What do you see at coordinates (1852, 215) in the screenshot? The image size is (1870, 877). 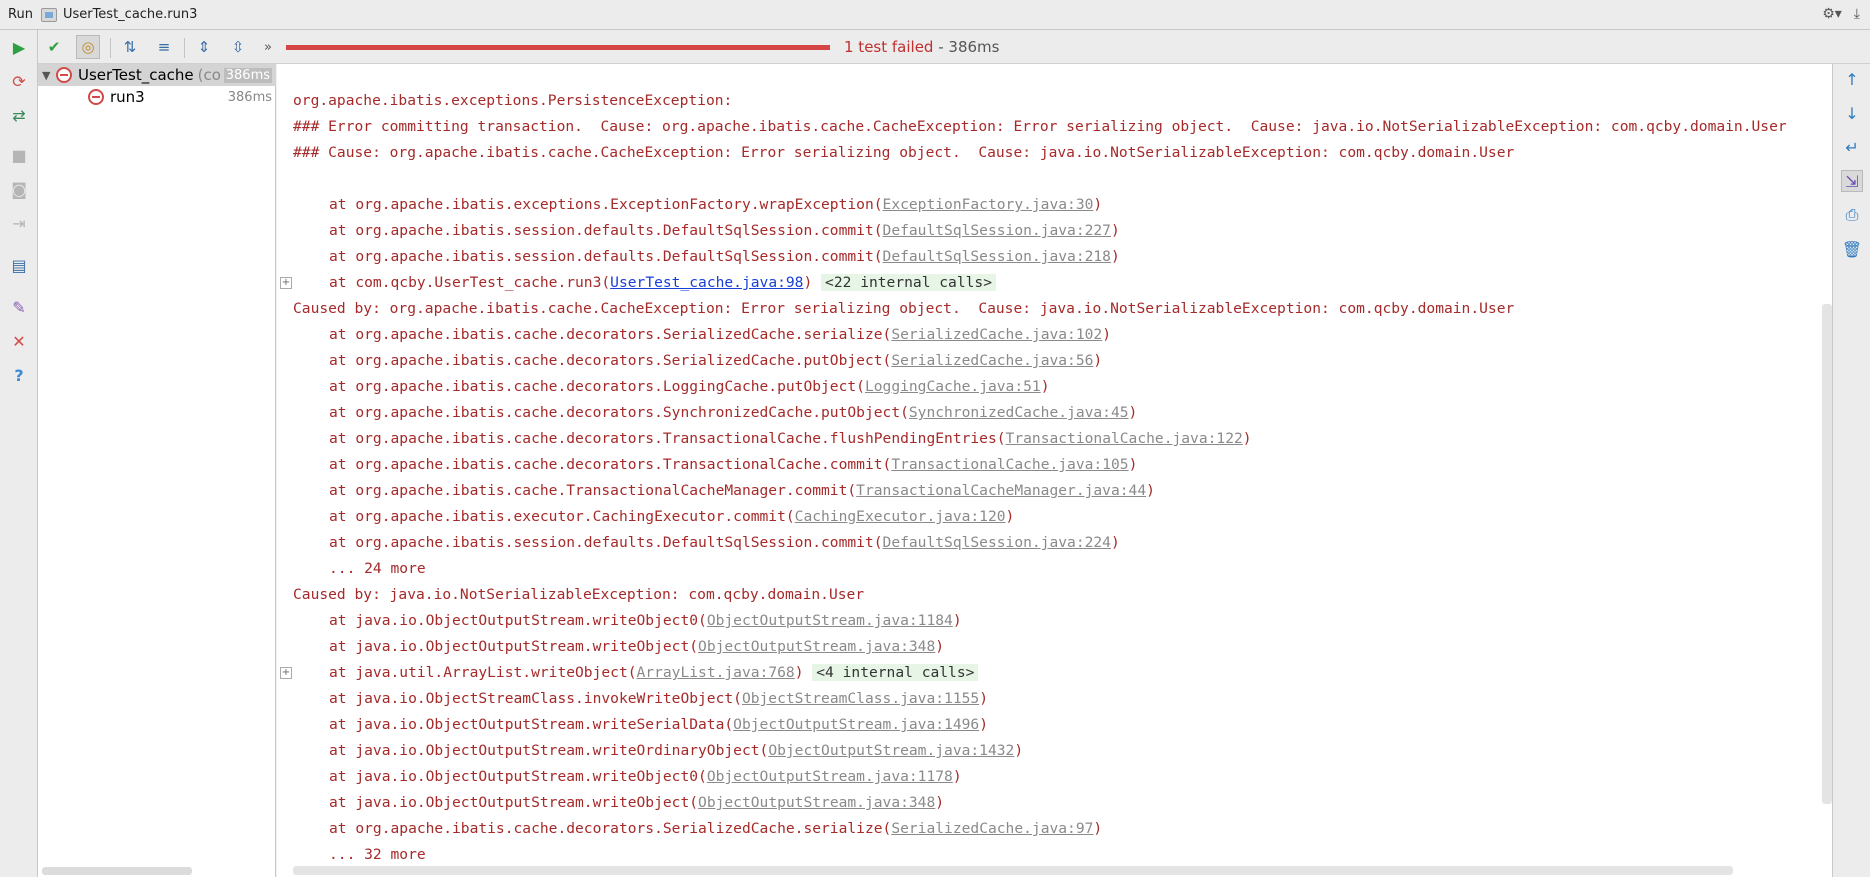 I see `print-icon: ⎙` at bounding box center [1852, 215].